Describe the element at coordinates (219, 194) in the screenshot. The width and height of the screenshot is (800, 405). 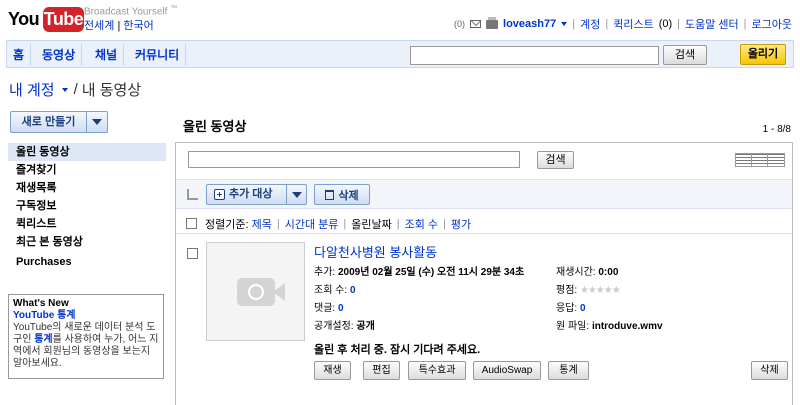
I see `plus-icon` at that location.